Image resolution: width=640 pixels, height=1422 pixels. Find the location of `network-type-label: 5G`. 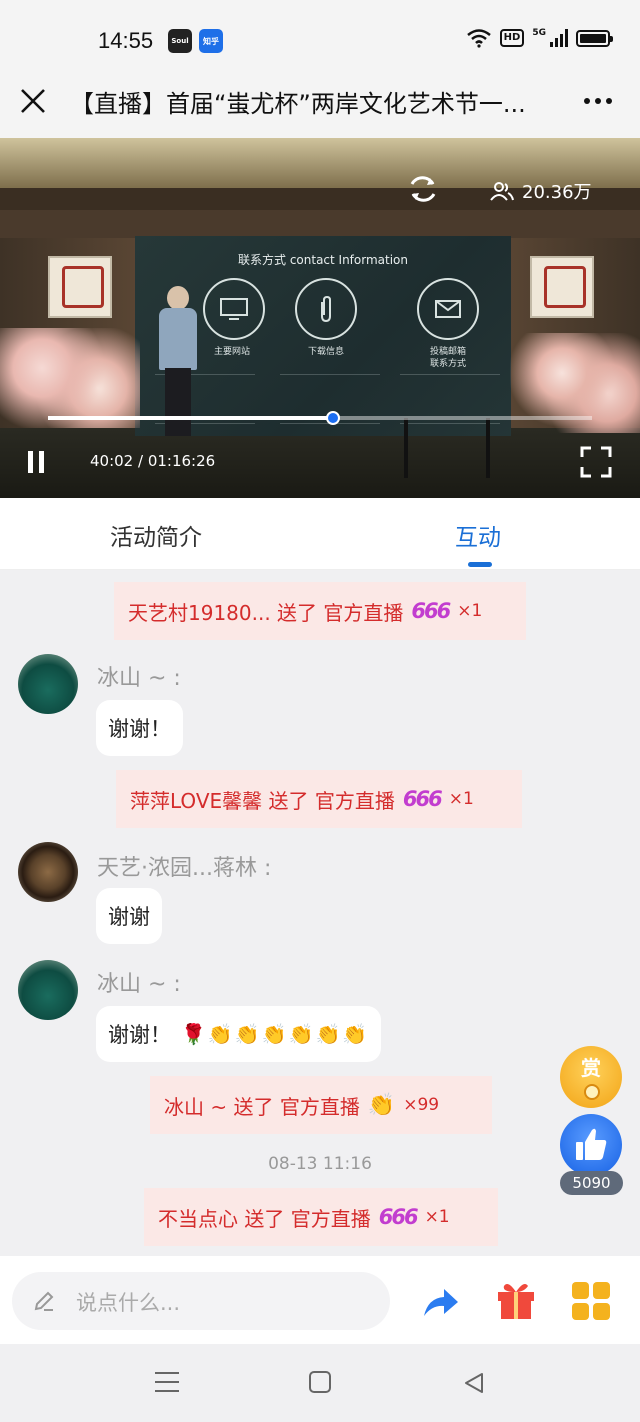

network-type-label: 5G is located at coordinates (539, 33).